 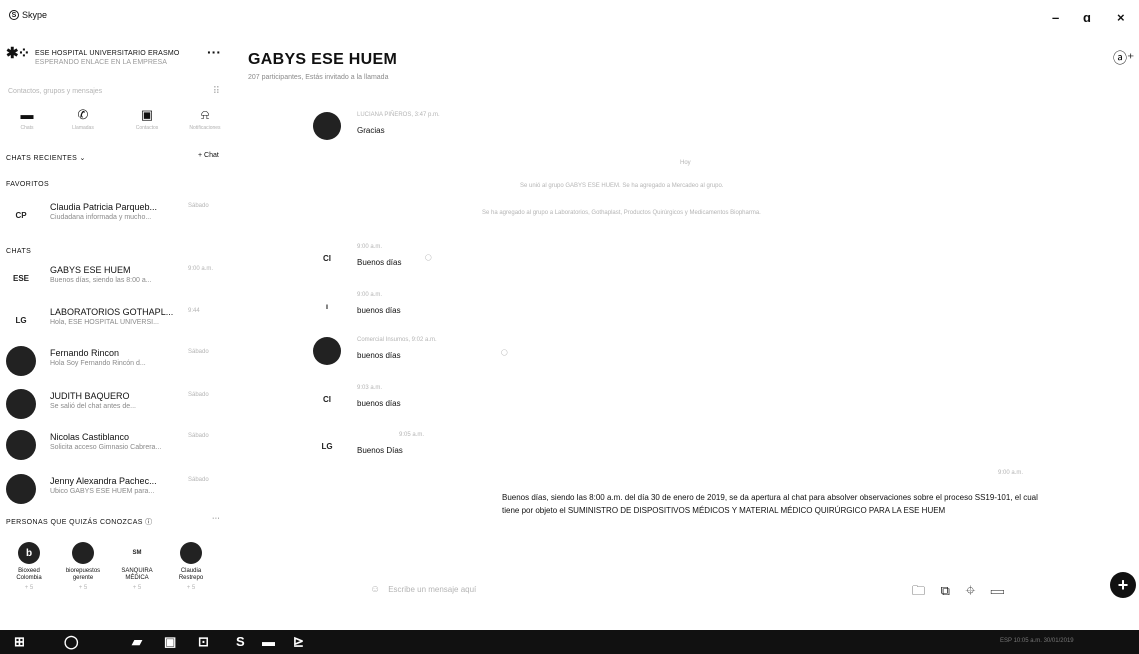 I want to click on profile-name: ESE HOSPITAL UNIVERSITARIO ERASMO, so click(x=107, y=53).